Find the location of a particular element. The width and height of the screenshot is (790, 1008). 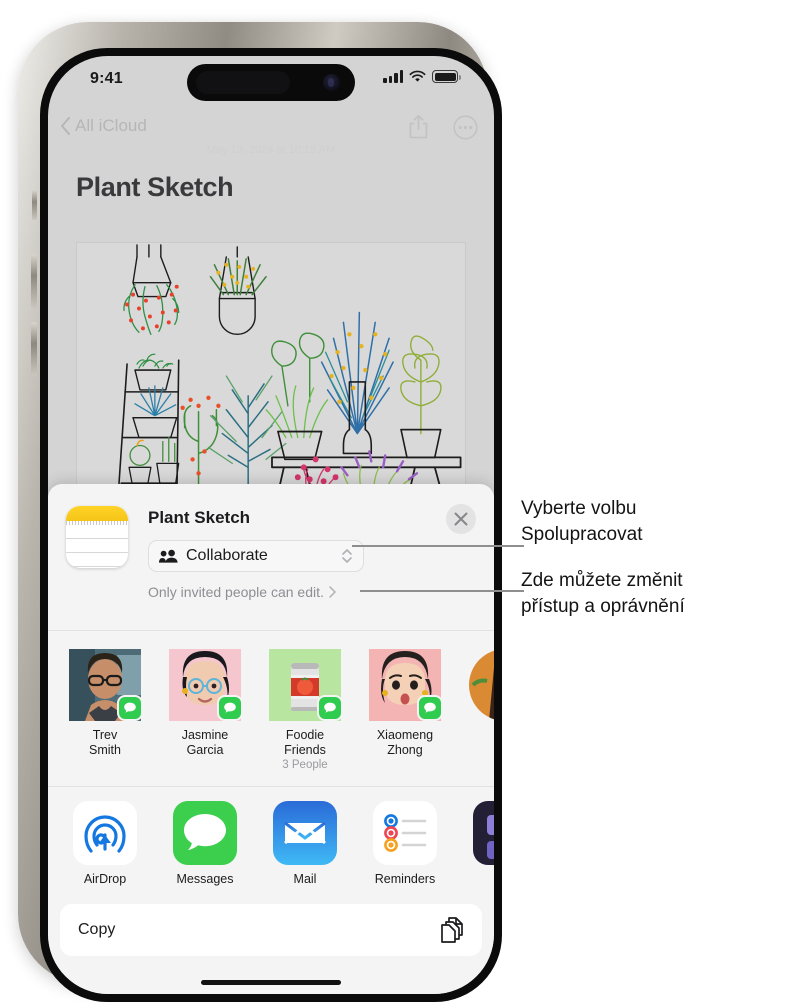

share-target-messages: Messages is located at coordinates (205, 843).